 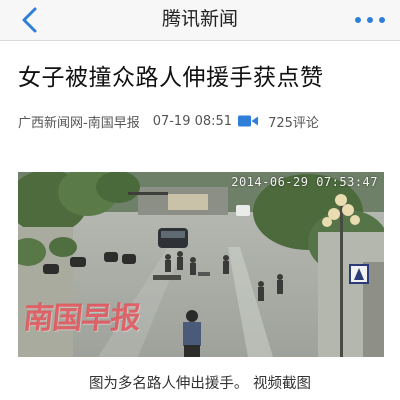 I want to click on video-timestamp: 2014-06-29 07:53:47, so click(x=304, y=182).